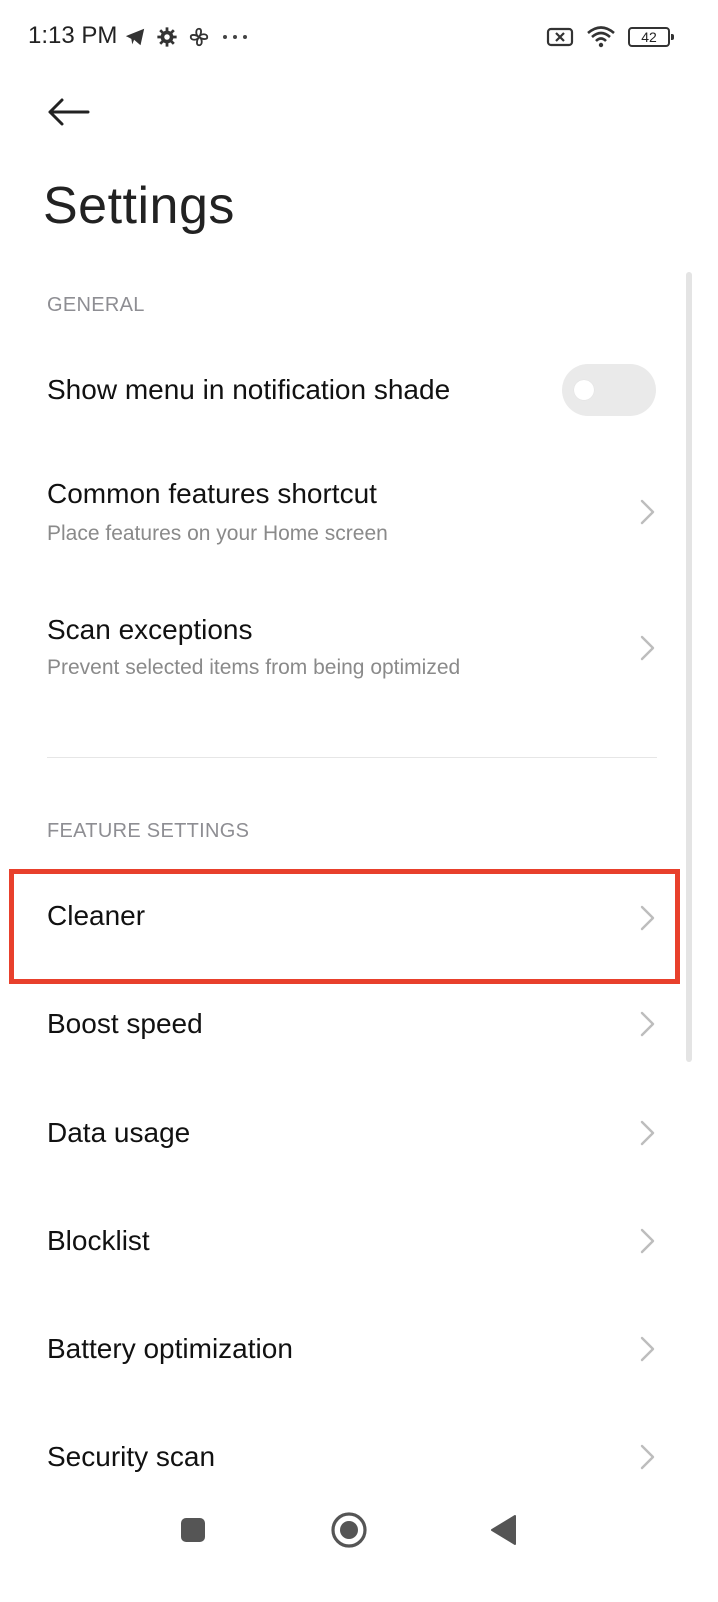 This screenshot has width=718, height=1602. Describe the element at coordinates (125, 1023) in the screenshot. I see `row-title: Boost speed` at that location.